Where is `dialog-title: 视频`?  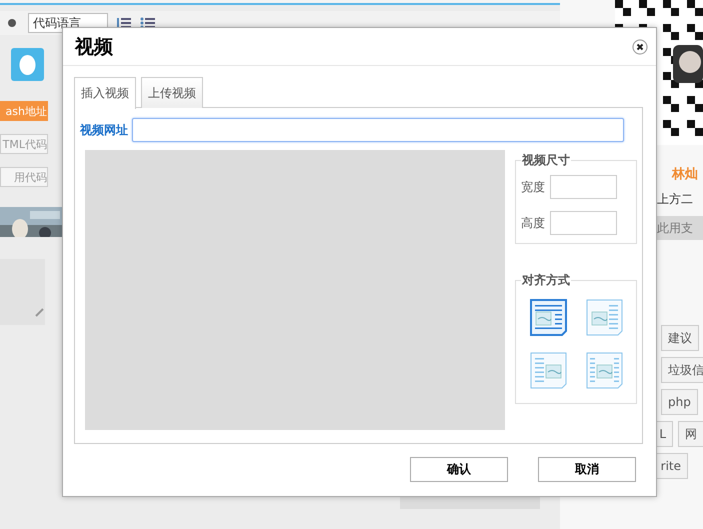 dialog-title: 视频 is located at coordinates (94, 47).